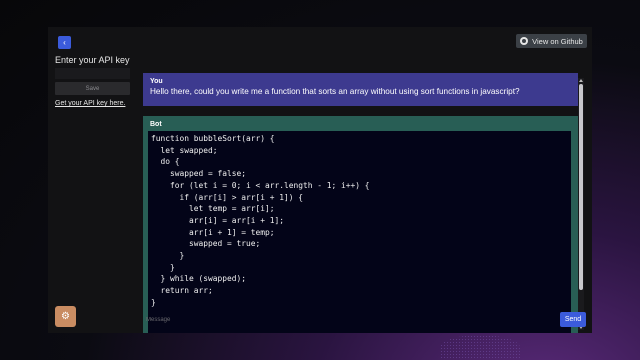 Image resolution: width=640 pixels, height=360 pixels. Describe the element at coordinates (156, 124) in the screenshot. I see `message-sender: Bot` at that location.